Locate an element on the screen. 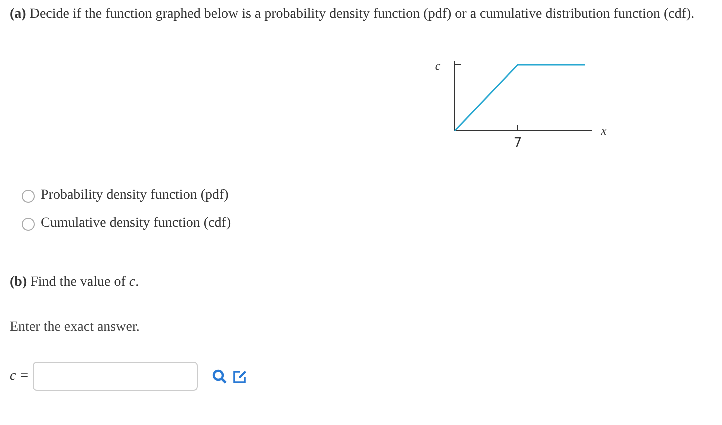 The height and width of the screenshot is (425, 722). axis-label: x is located at coordinates (604, 130).